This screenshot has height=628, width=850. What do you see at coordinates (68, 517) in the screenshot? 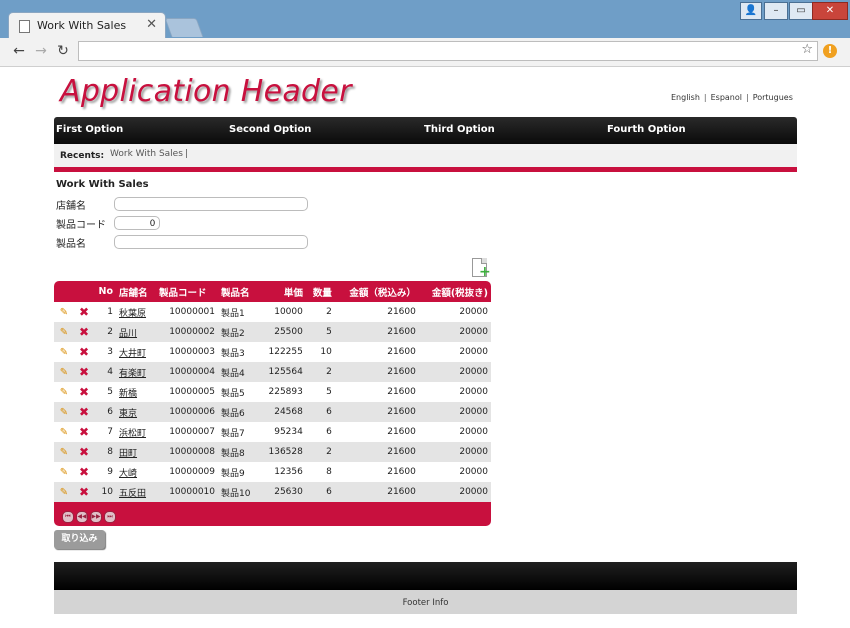
I see `first-page-icon: ⏮` at bounding box center [68, 517].